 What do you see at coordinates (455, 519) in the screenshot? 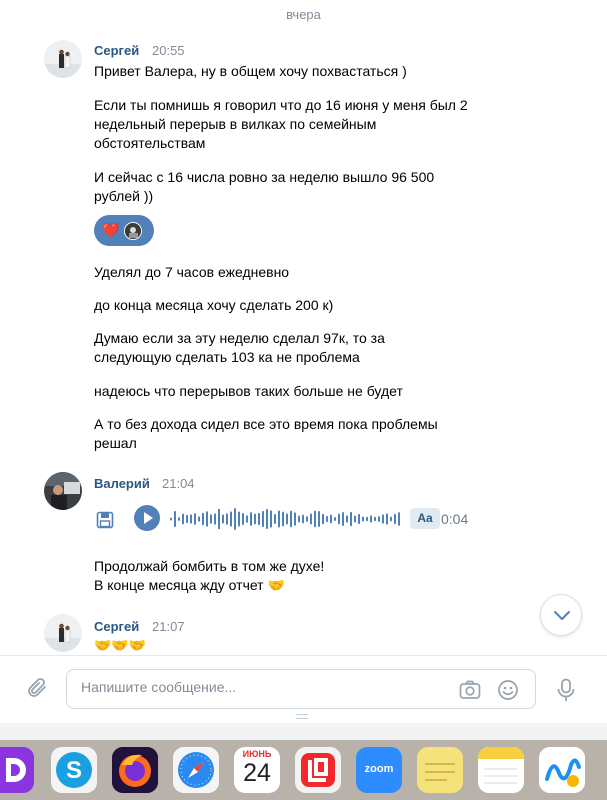
I see `voice-duration: 0:04` at bounding box center [455, 519].